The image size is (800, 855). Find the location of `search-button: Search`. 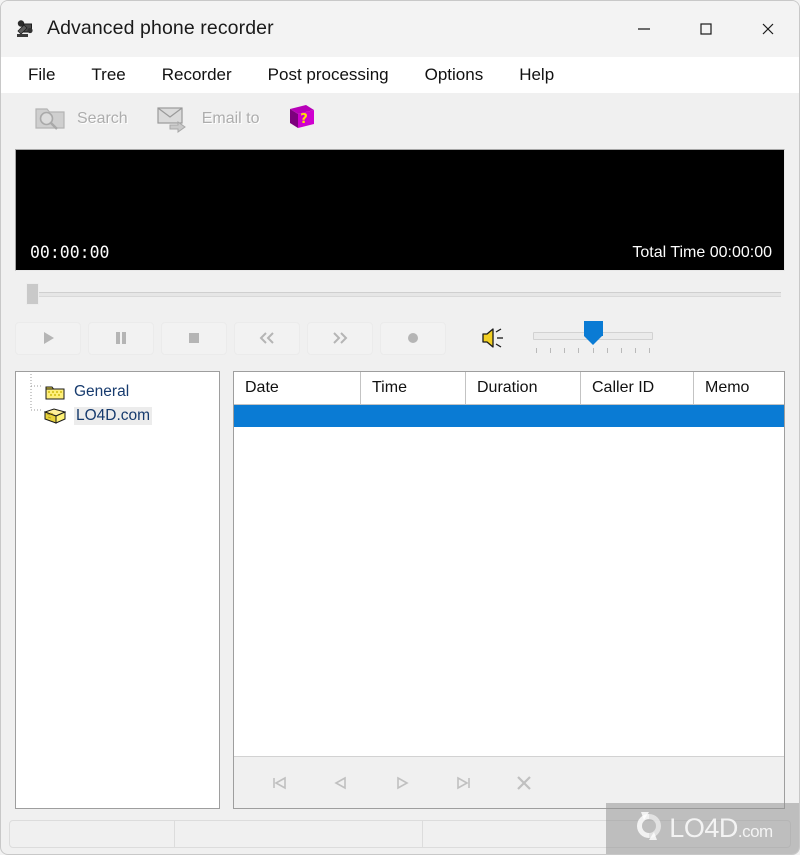

search-button: Search is located at coordinates (79, 119).